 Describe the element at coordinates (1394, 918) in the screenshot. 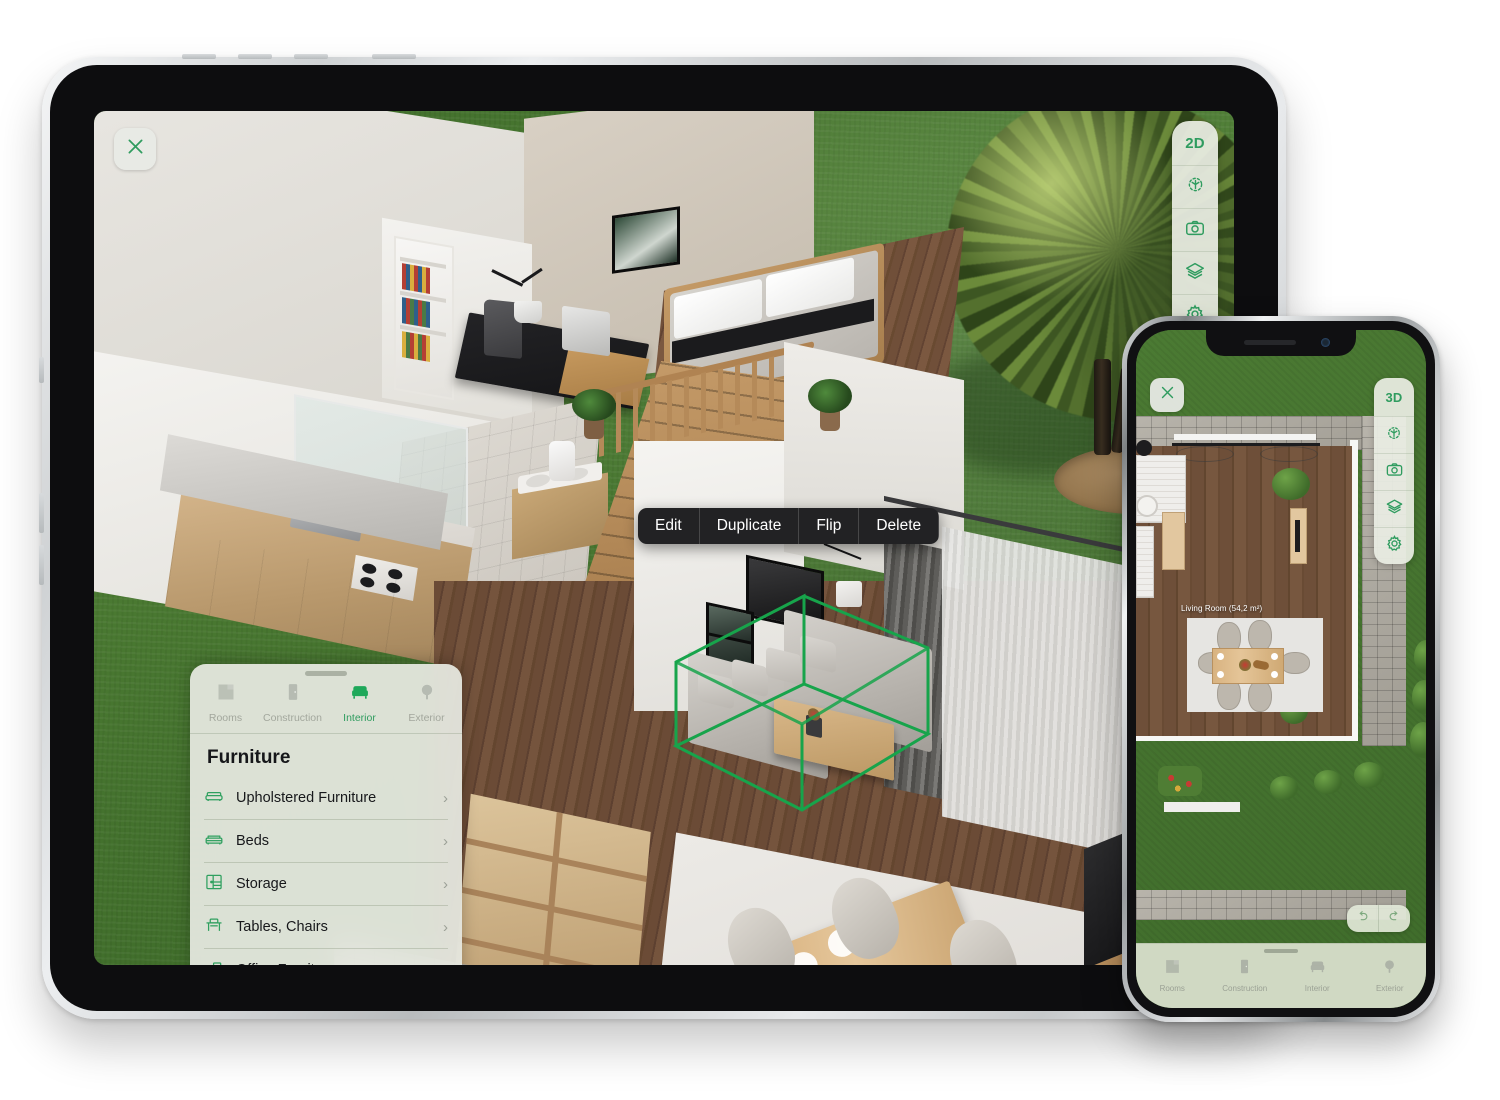

I see `redo-button` at that location.